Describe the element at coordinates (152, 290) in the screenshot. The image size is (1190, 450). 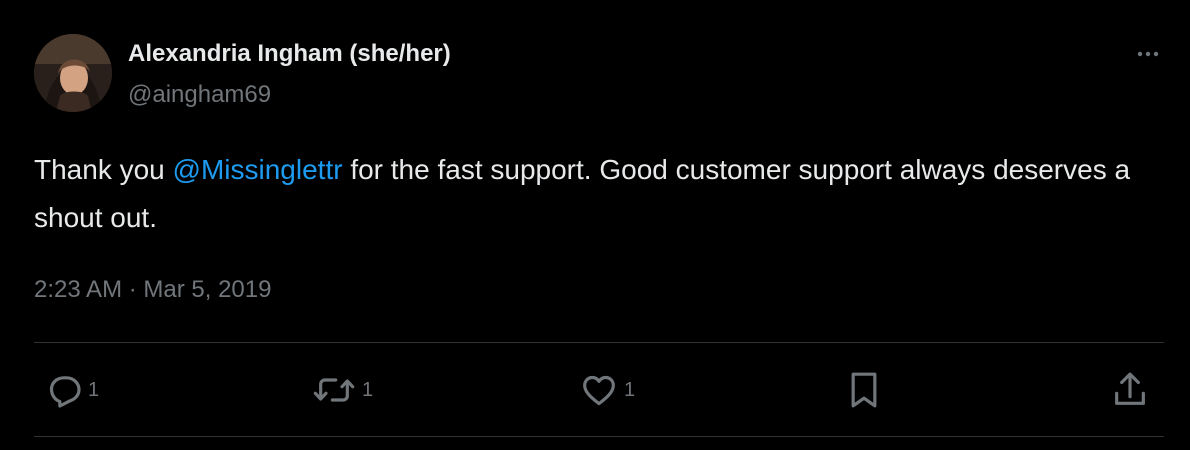
I see `tweet-timestamp: 2:23 AM · Mar 5, 2019` at that location.